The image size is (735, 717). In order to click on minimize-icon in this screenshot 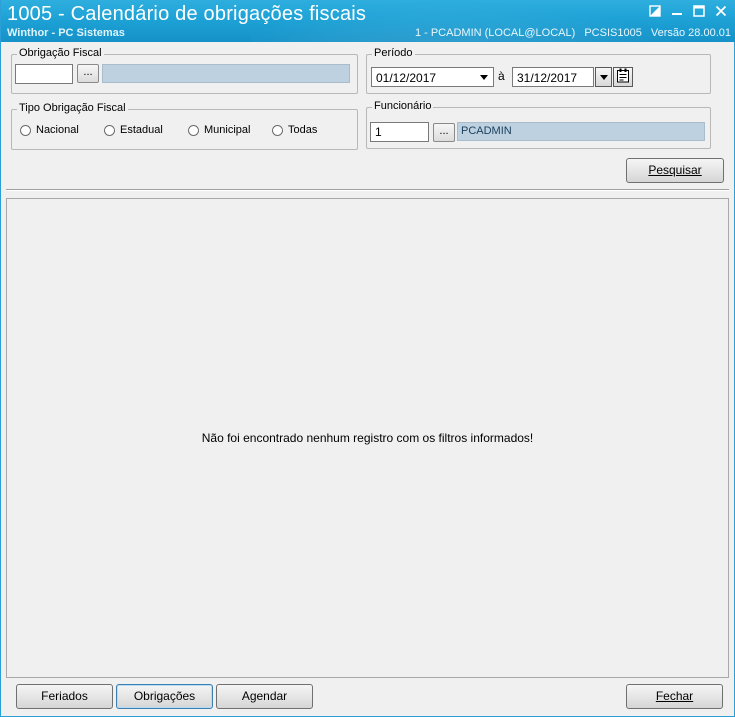, I will do `click(677, 11)`.